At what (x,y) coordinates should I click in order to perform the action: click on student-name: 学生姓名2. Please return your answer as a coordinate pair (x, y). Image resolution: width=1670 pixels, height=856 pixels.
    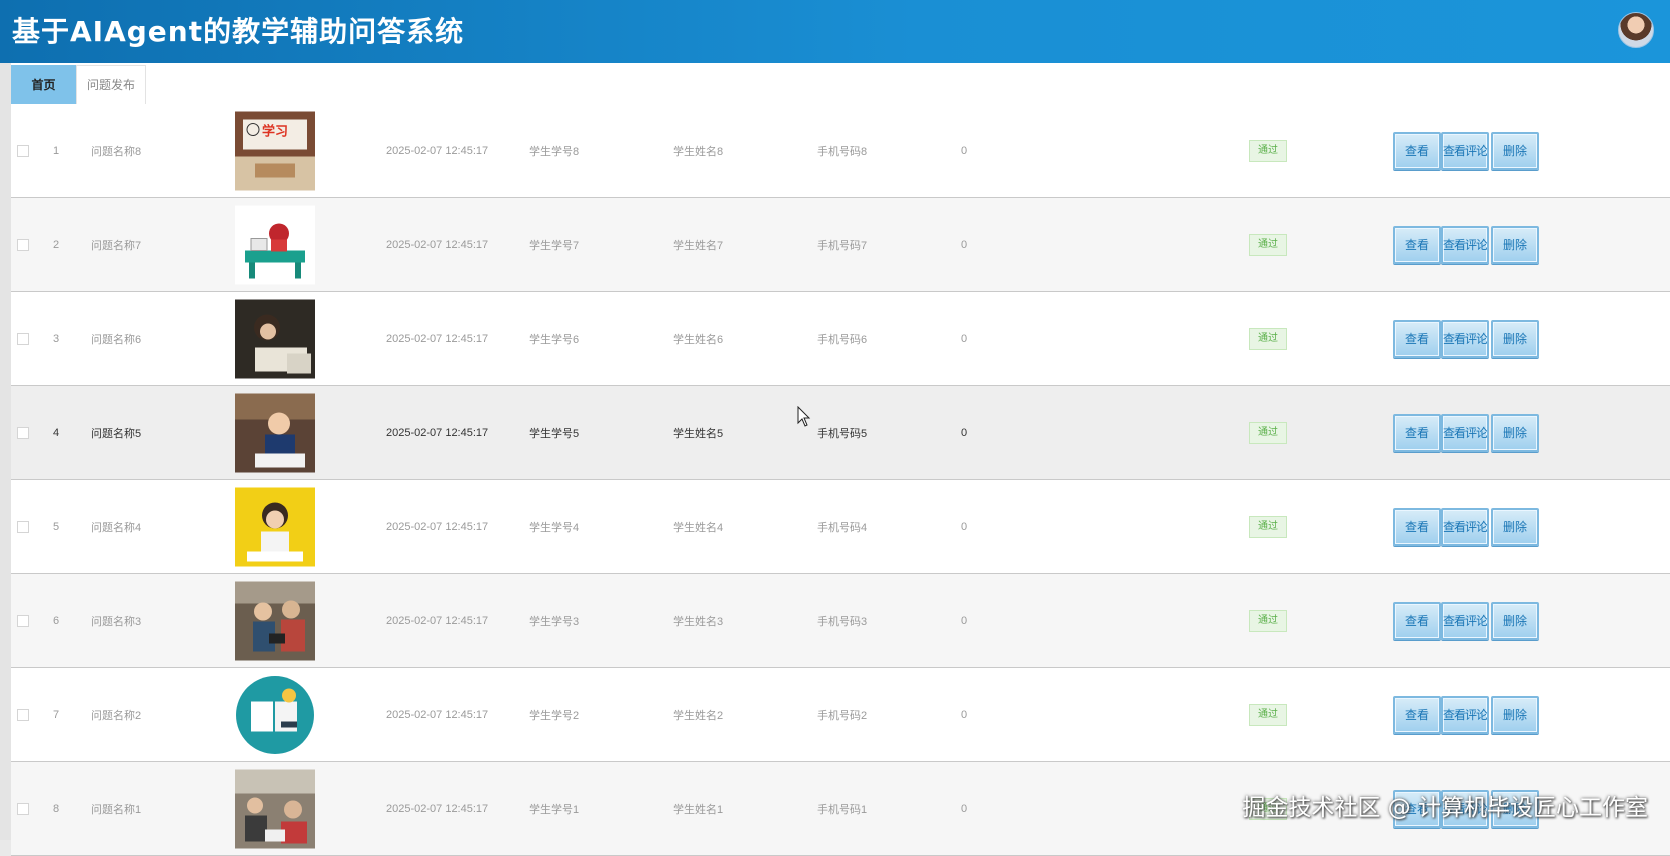
    Looking at the image, I should click on (698, 715).